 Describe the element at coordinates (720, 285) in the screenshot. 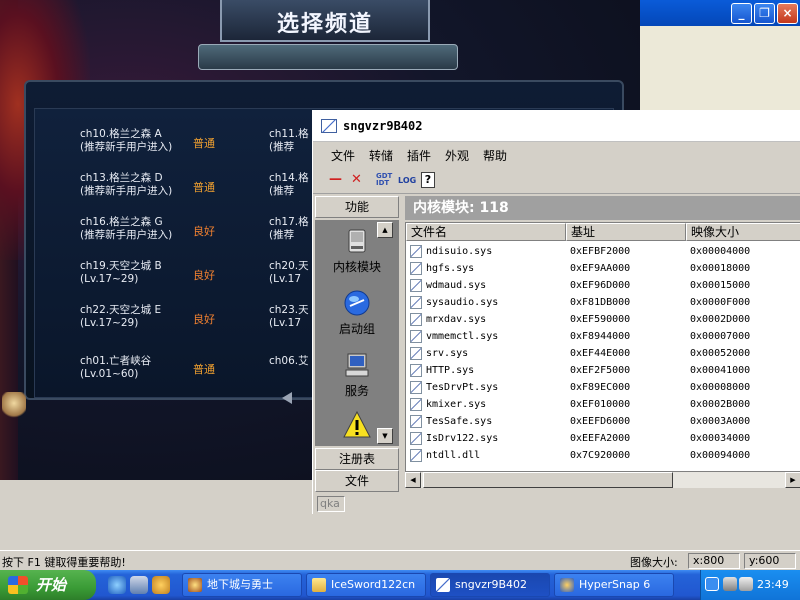

I see `cell-size: 0x00015000` at that location.